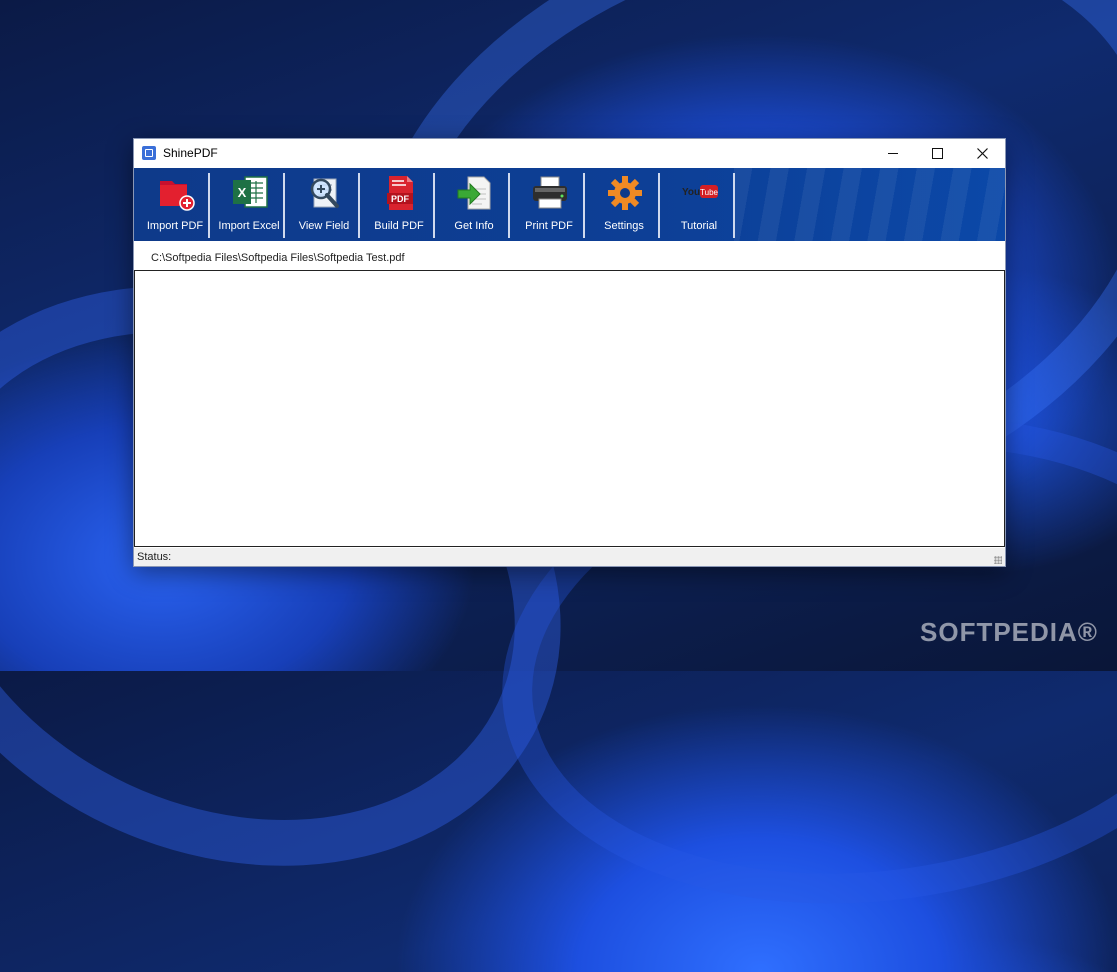 The image size is (1117, 972). I want to click on maximize-button, so click(937, 153).